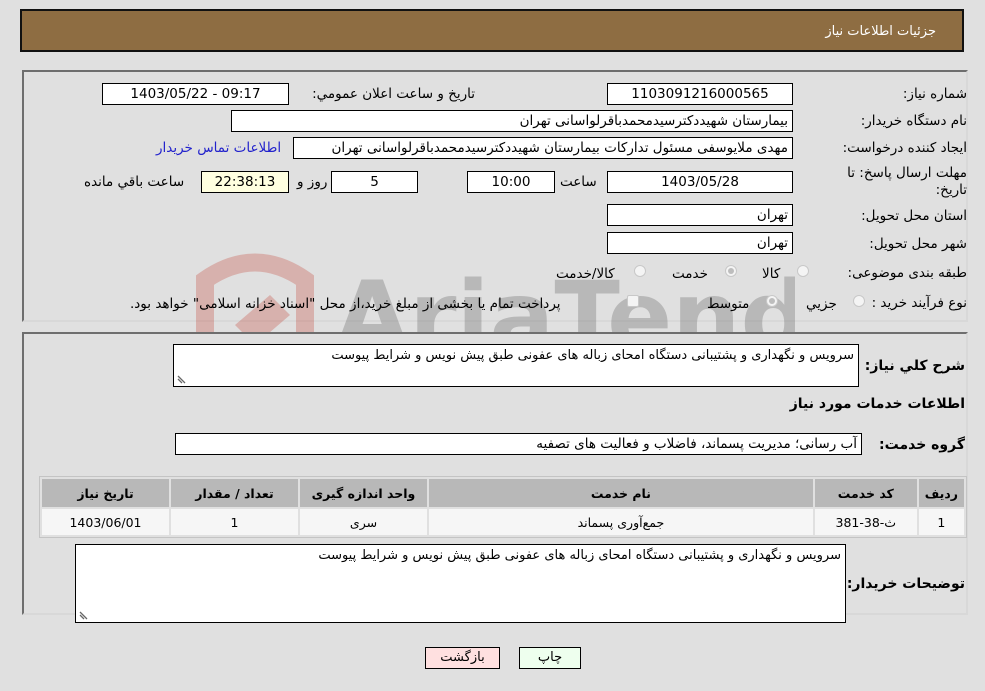 This screenshot has width=985, height=691. Describe the element at coordinates (859, 301) in the screenshot. I see `process-radio-minor` at that location.